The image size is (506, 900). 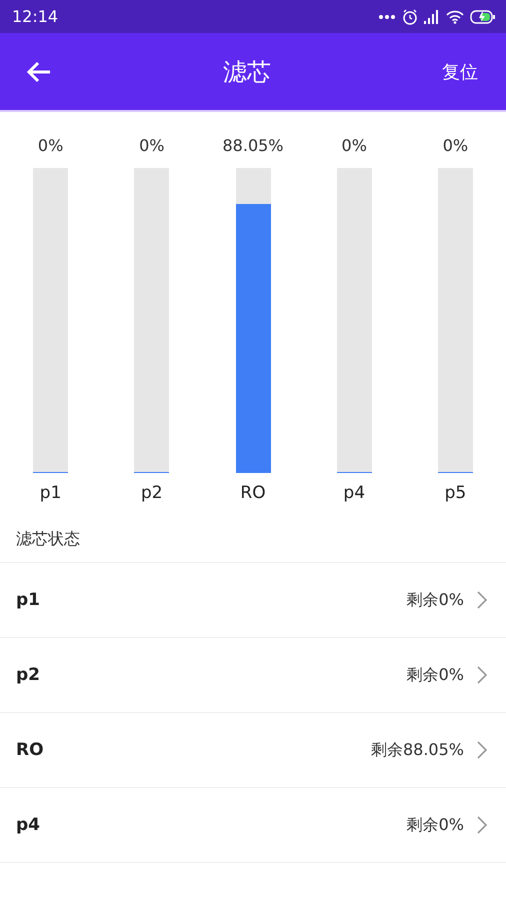 I want to click on filter-row: p2 剩余0%, so click(x=253, y=675).